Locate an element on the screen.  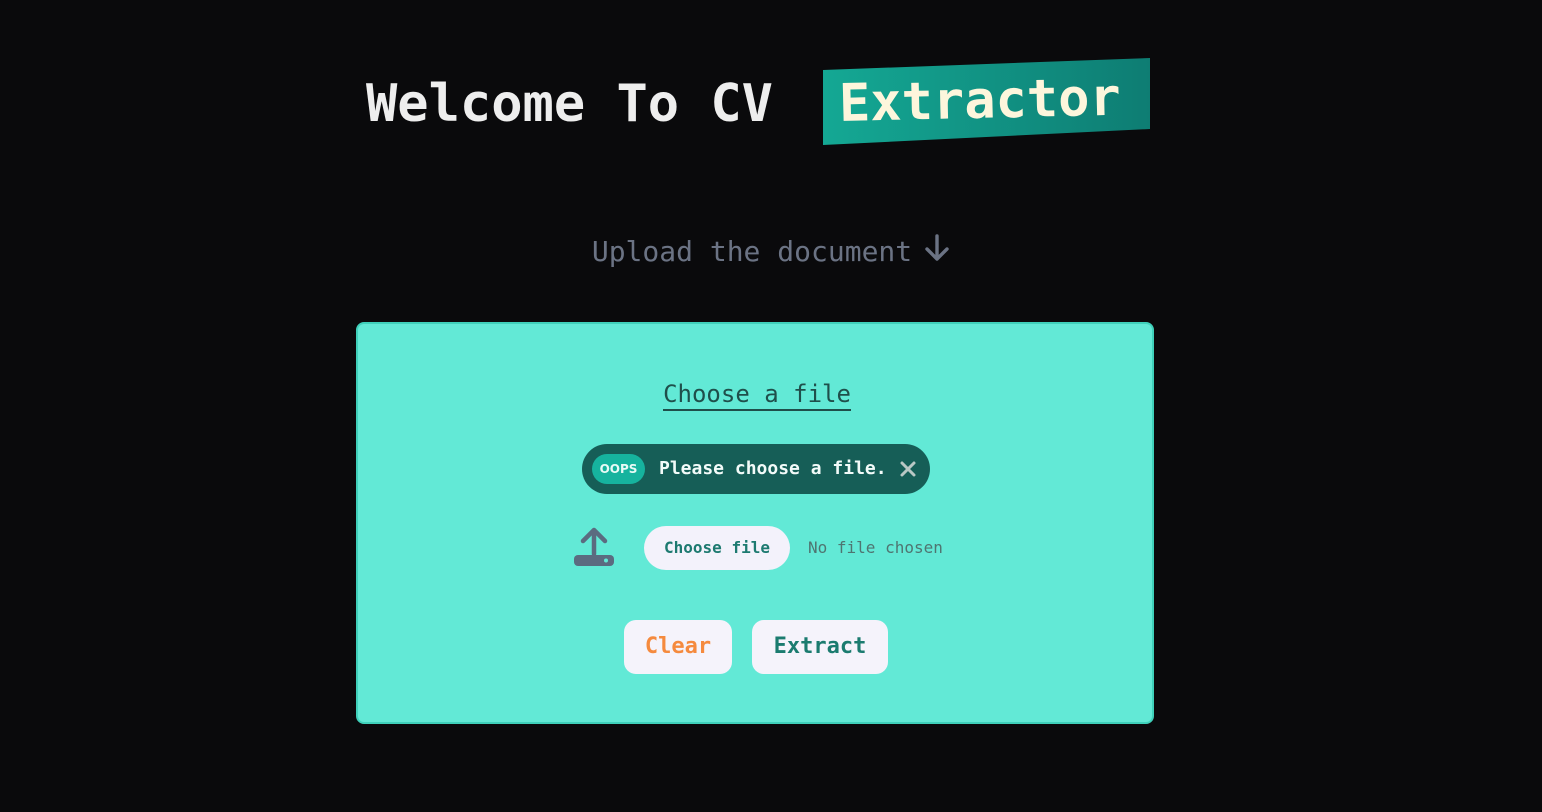
page-title: Welcome To CV Extractor is located at coordinates (771, 104).